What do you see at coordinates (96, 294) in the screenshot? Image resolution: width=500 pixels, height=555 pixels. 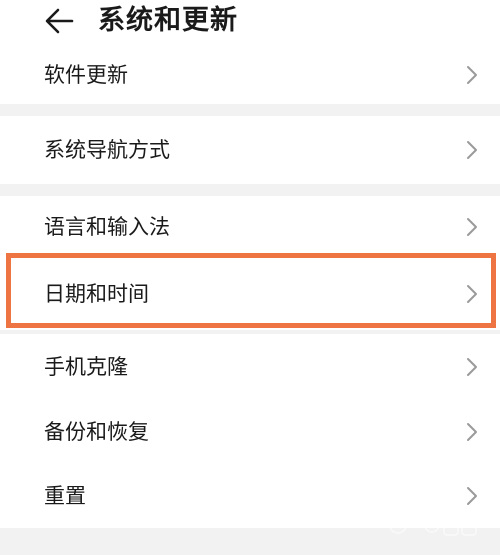 I see `settings-item-label: 日期和时间` at bounding box center [96, 294].